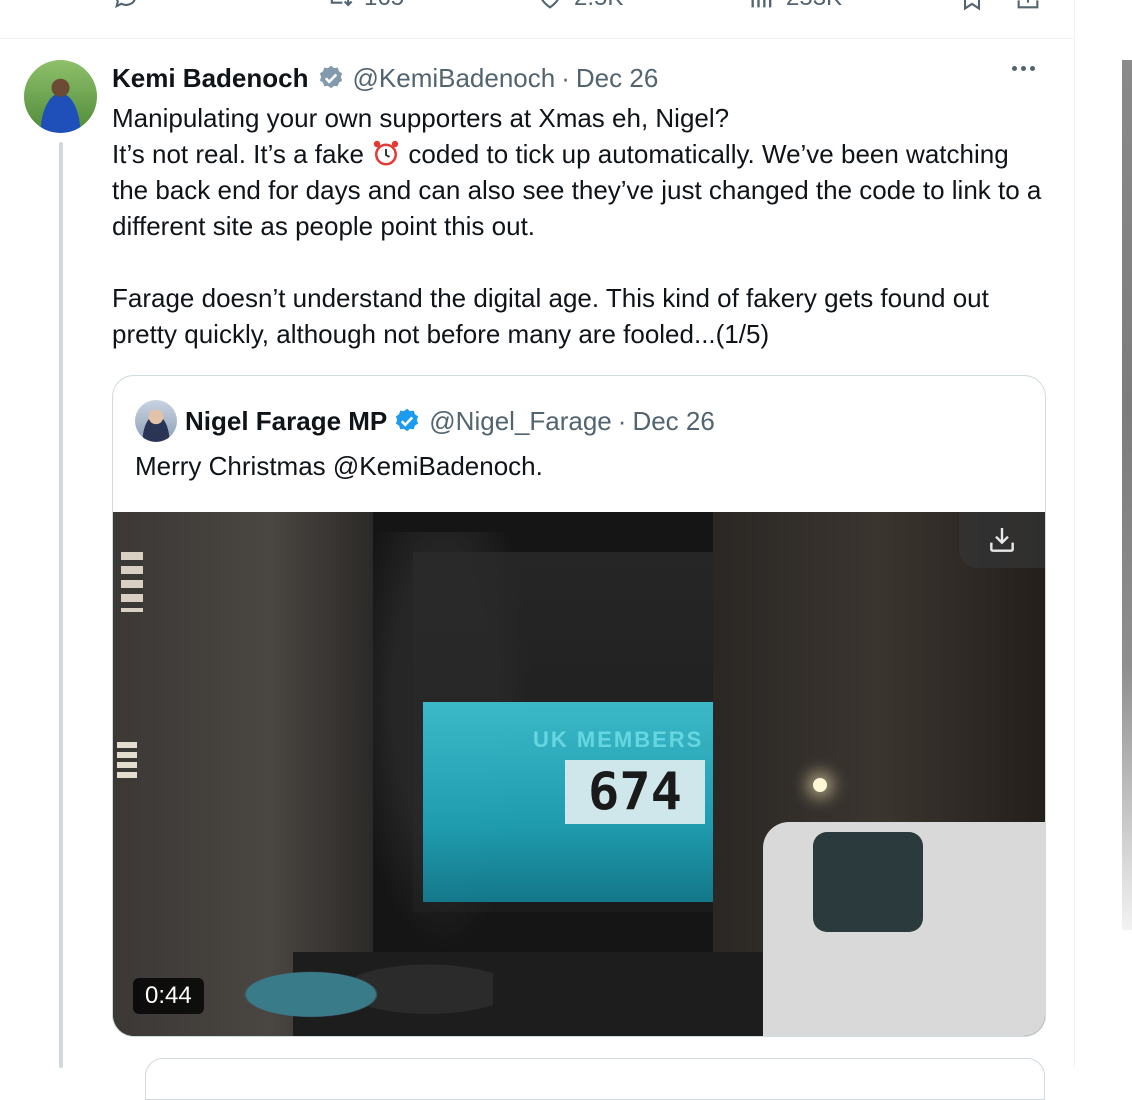 This screenshot has width=1132, height=1100. I want to click on quoted-author-handle: @Nigel_Farage, so click(520, 420).